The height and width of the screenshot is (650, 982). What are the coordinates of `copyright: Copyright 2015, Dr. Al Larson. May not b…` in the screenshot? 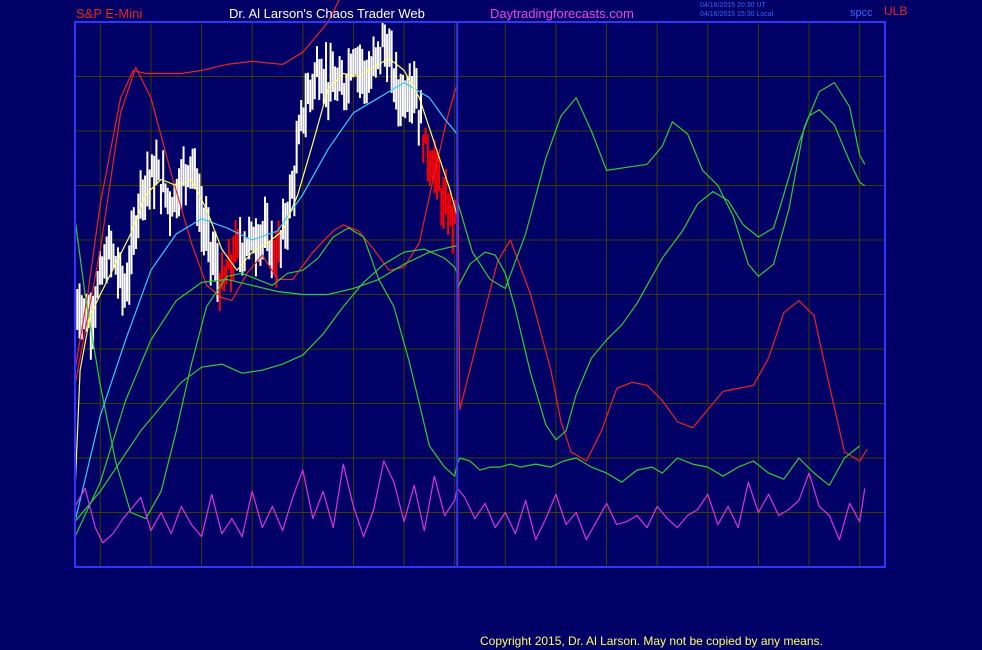 It's located at (651, 641).